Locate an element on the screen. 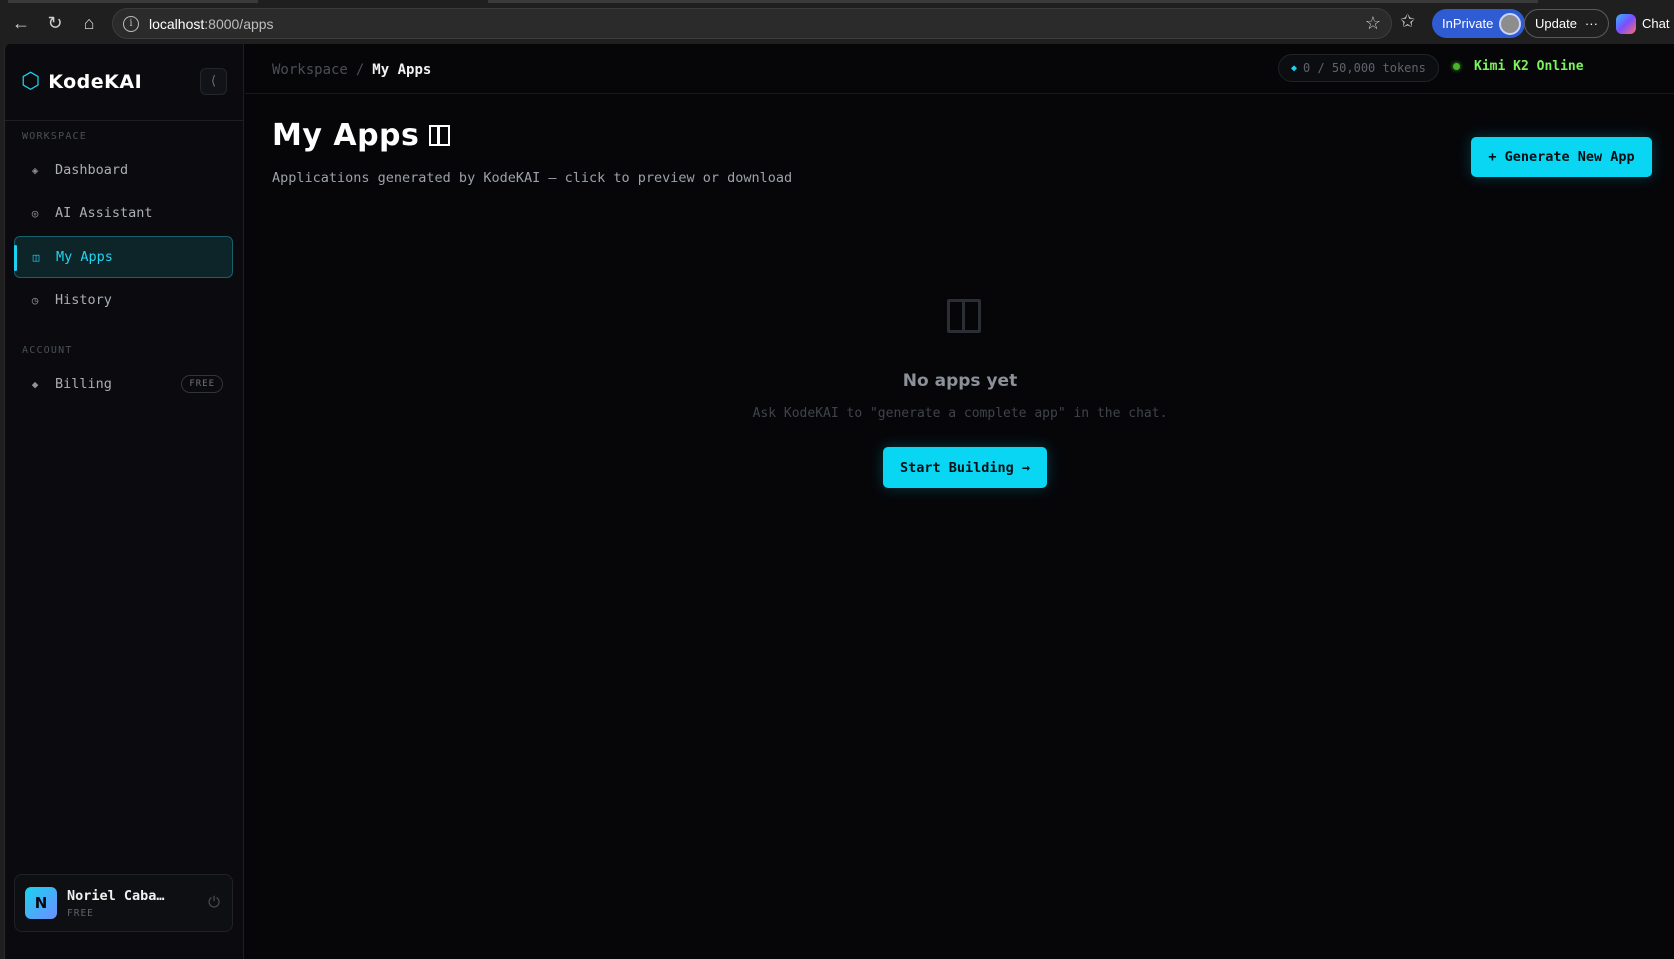 Image resolution: width=1674 pixels, height=959 pixels. dashboard-icon: ◈ is located at coordinates (35, 170).